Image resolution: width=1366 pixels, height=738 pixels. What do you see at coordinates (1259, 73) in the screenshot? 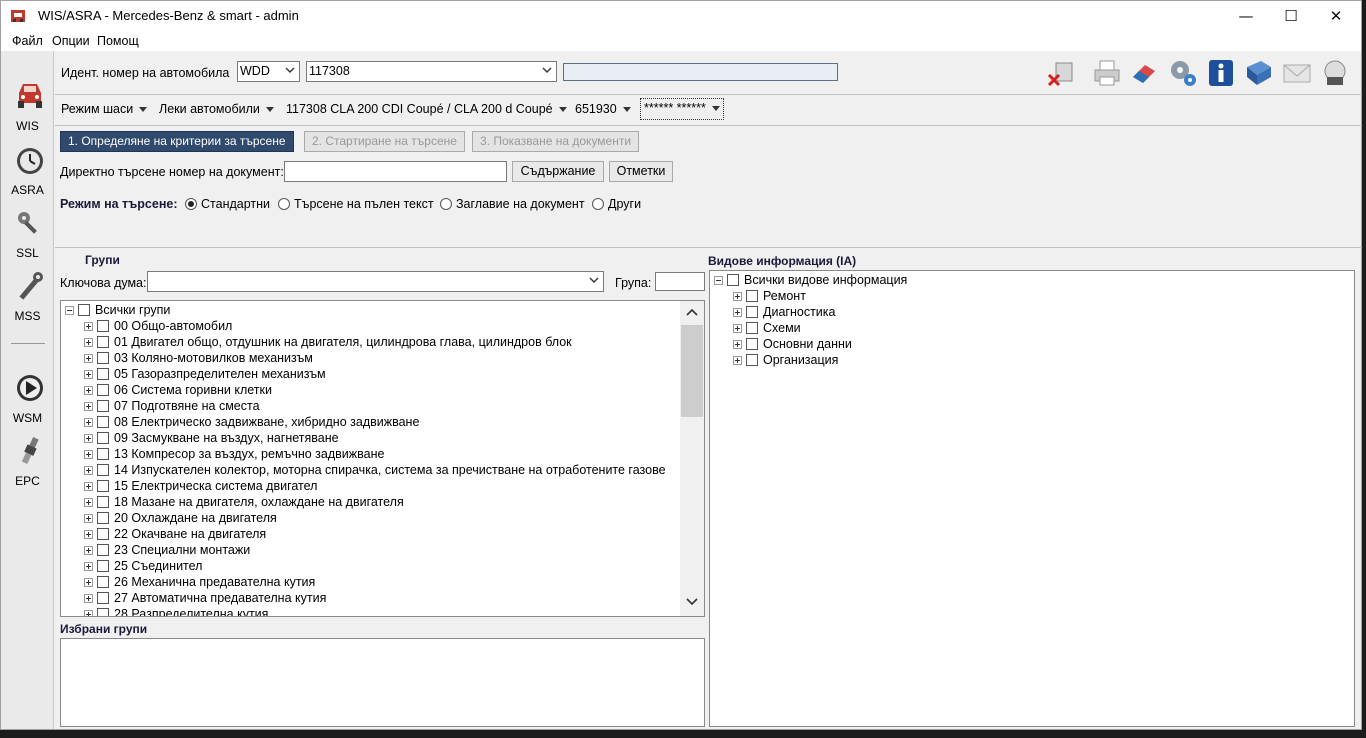
I see `help-book-icon` at bounding box center [1259, 73].